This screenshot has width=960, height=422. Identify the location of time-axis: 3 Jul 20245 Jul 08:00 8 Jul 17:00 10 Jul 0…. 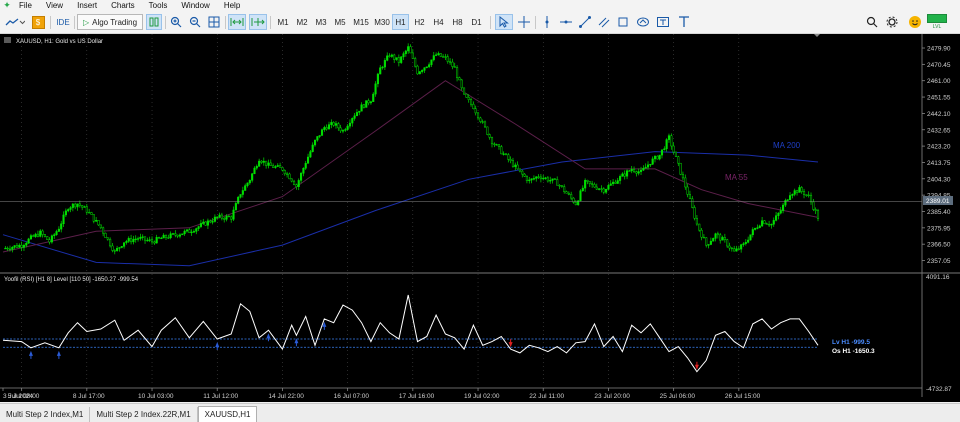
(381, 394).